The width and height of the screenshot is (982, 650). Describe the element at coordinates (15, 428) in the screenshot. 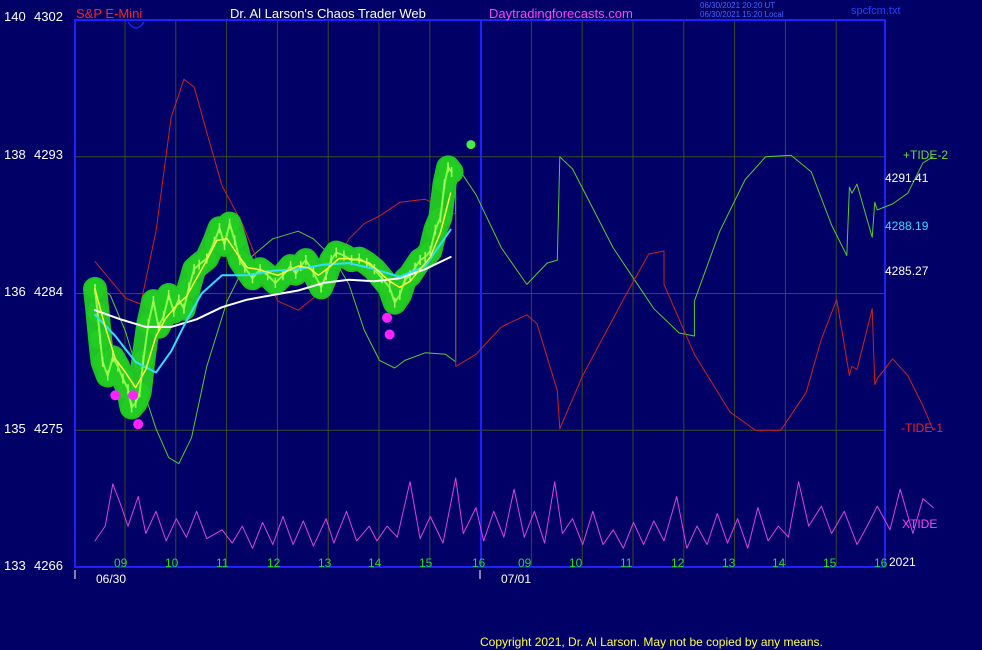

I see `y-label-left-3: 135` at that location.